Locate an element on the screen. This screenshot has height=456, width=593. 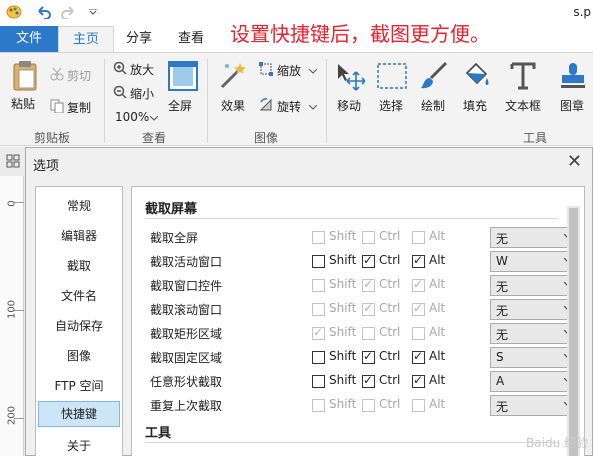
rotate-icon is located at coordinates (266, 105).